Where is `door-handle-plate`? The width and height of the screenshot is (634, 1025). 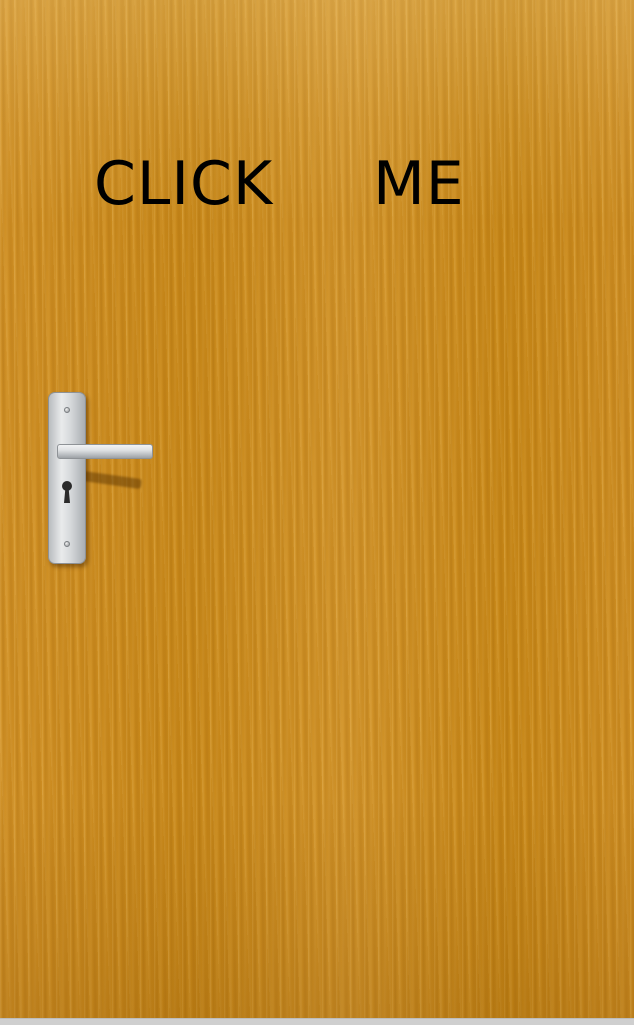
door-handle-plate is located at coordinates (67, 478).